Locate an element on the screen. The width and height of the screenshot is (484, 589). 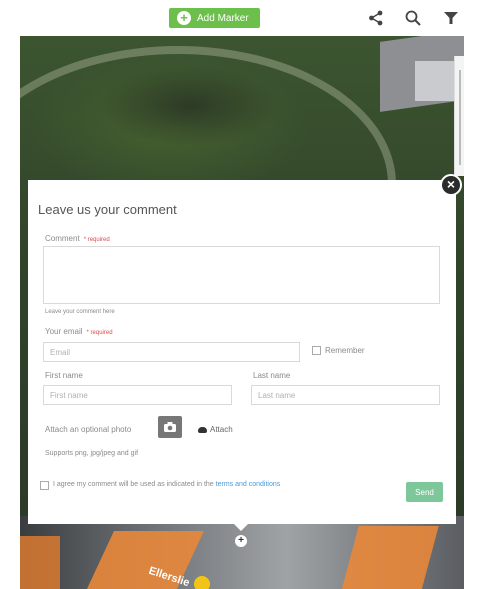
first-name-input: First name is located at coordinates (137, 395).